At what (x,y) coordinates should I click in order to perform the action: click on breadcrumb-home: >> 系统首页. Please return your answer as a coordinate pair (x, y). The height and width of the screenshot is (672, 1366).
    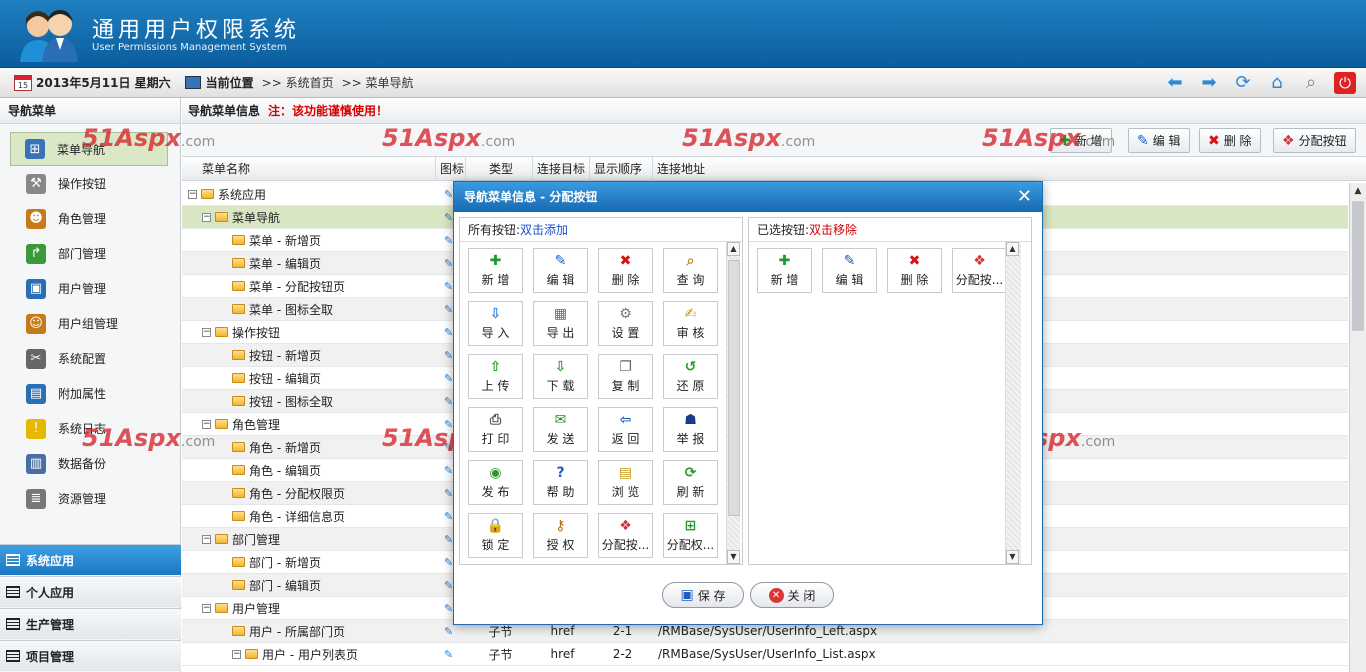
    Looking at the image, I should click on (298, 82).